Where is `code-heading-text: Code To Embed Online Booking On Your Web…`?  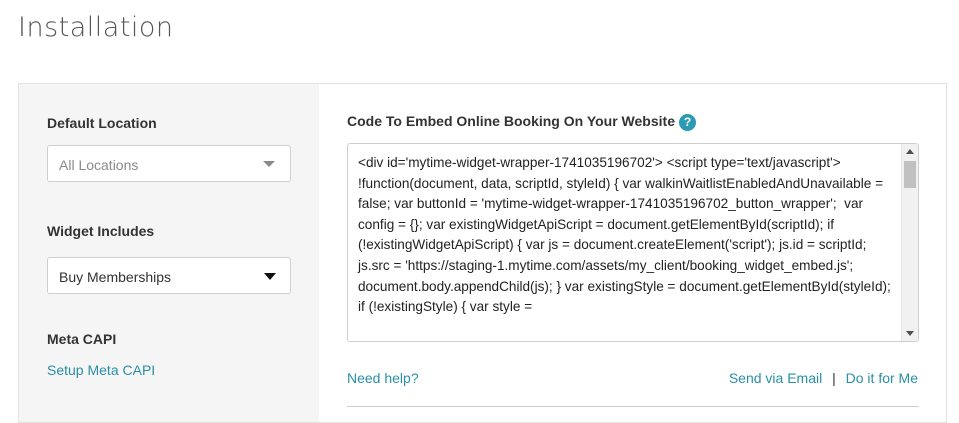 code-heading-text: Code To Embed Online Booking On Your Web… is located at coordinates (511, 121).